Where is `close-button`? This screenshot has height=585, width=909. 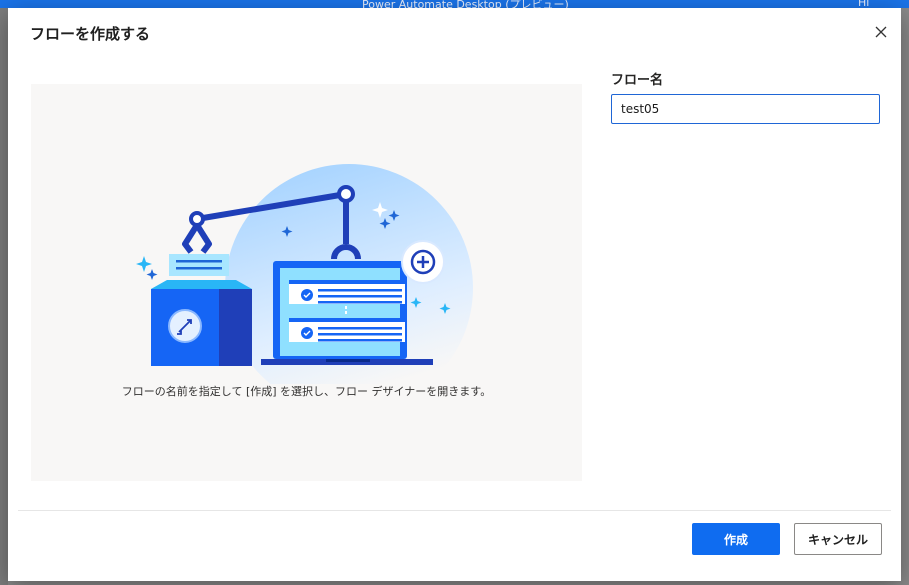 close-button is located at coordinates (881, 32).